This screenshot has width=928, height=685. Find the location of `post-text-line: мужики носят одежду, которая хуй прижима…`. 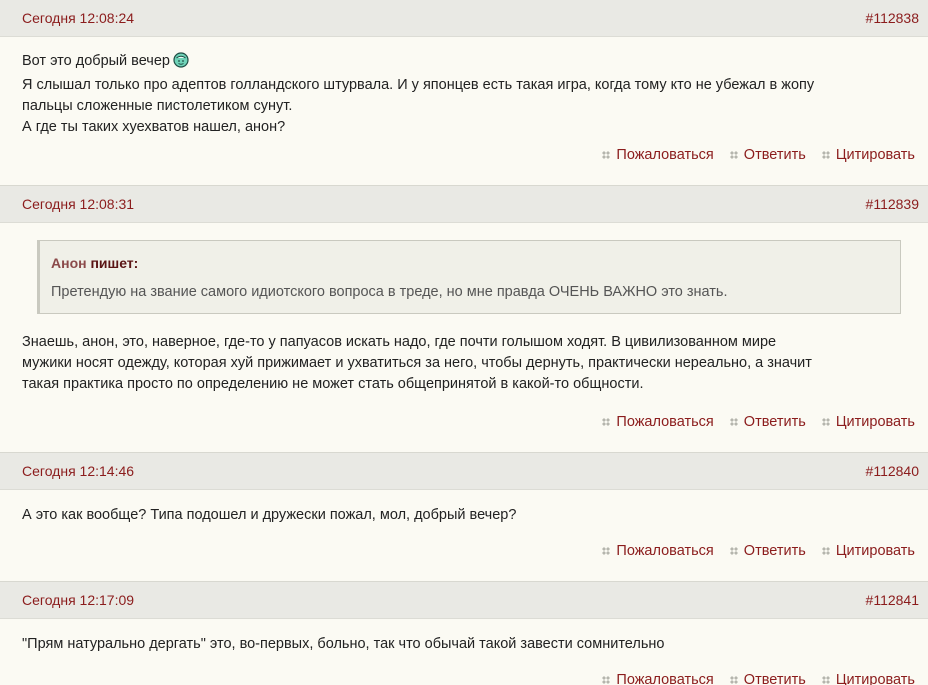

post-text-line: мужики носят одежду, которая хуй прижима… is located at coordinates (417, 363).